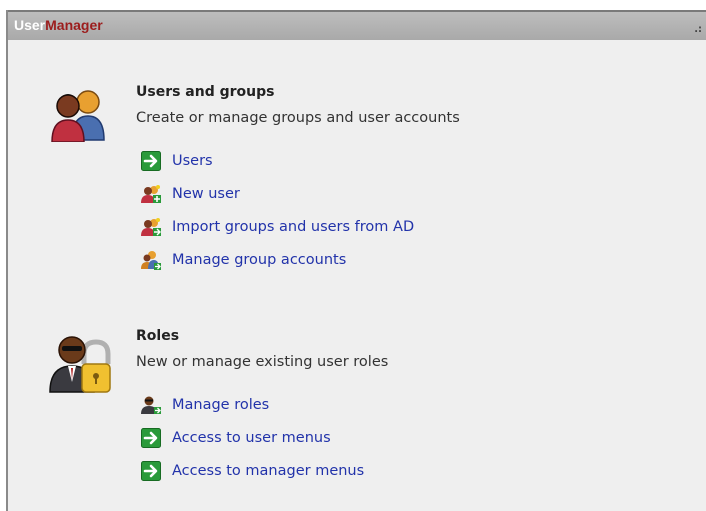  Describe the element at coordinates (158, 336) in the screenshot. I see `roles-section-heading: Roles` at that location.